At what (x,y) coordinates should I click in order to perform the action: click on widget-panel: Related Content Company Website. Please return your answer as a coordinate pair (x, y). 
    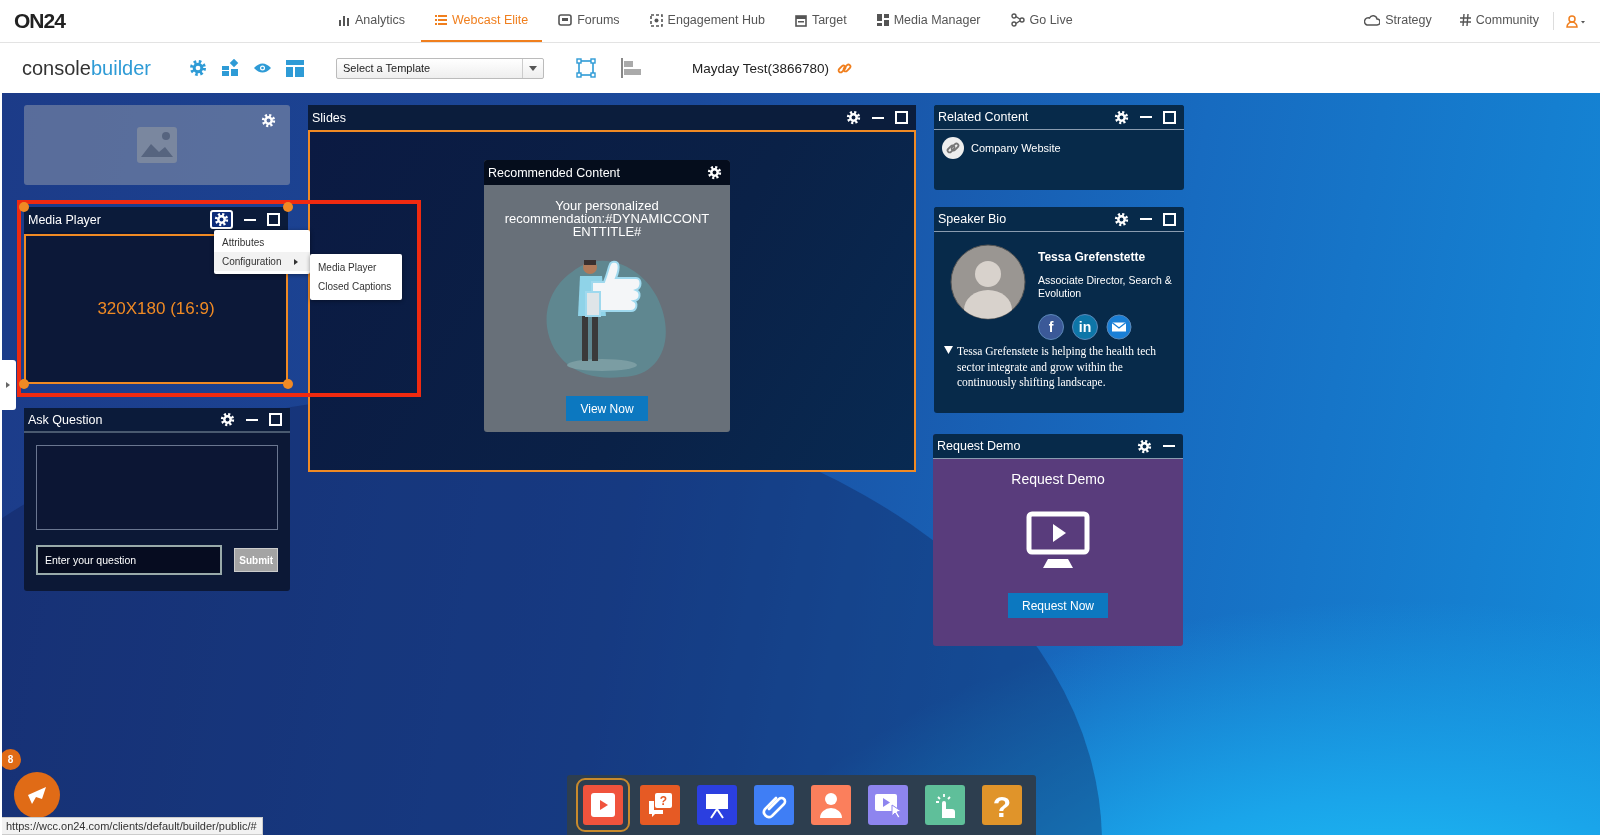
    Looking at the image, I should click on (1059, 147).